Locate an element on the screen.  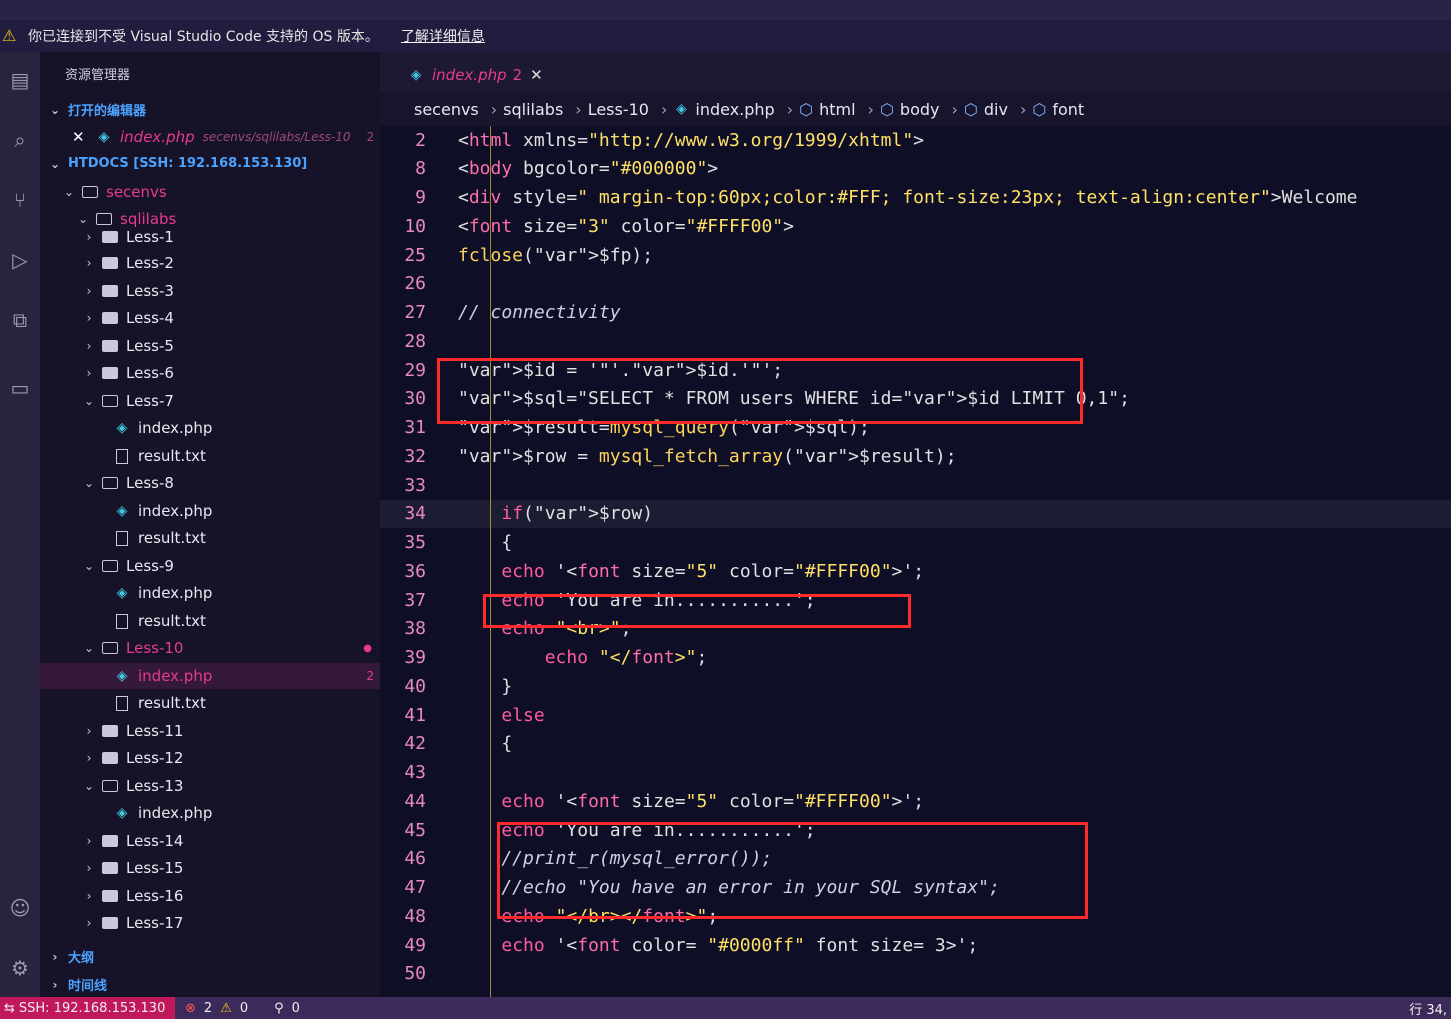
text-file-icon is located at coordinates (122, 621).